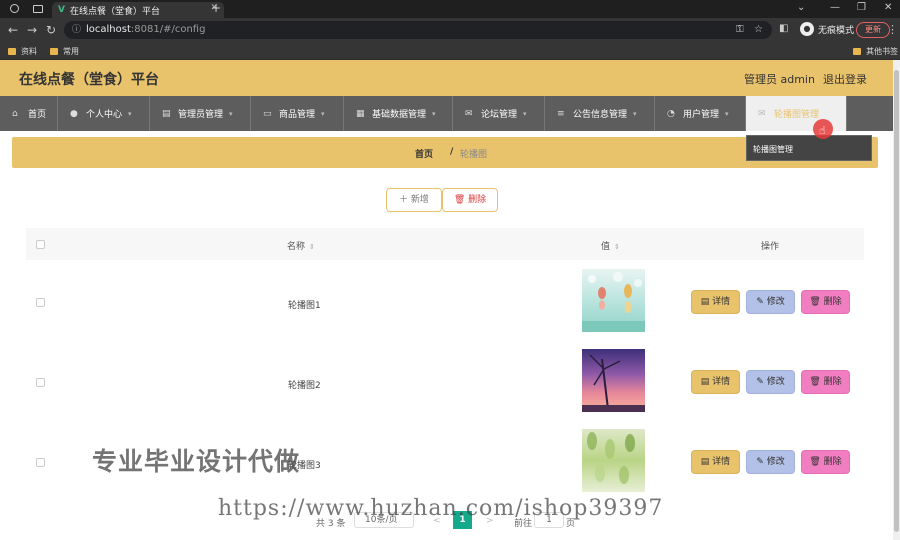 Image resolution: width=900 pixels, height=540 pixels. I want to click on update-button: 更新, so click(873, 30).